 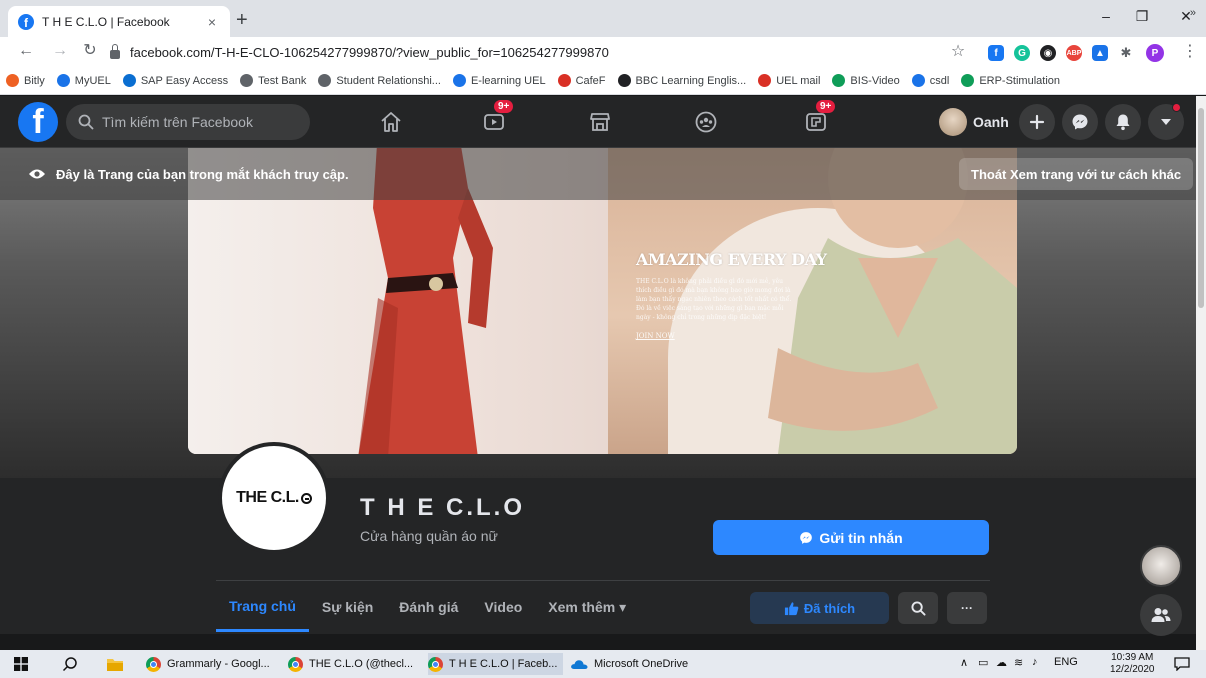 What do you see at coordinates (153, 664) in the screenshot?
I see `chrome-icon` at bounding box center [153, 664].